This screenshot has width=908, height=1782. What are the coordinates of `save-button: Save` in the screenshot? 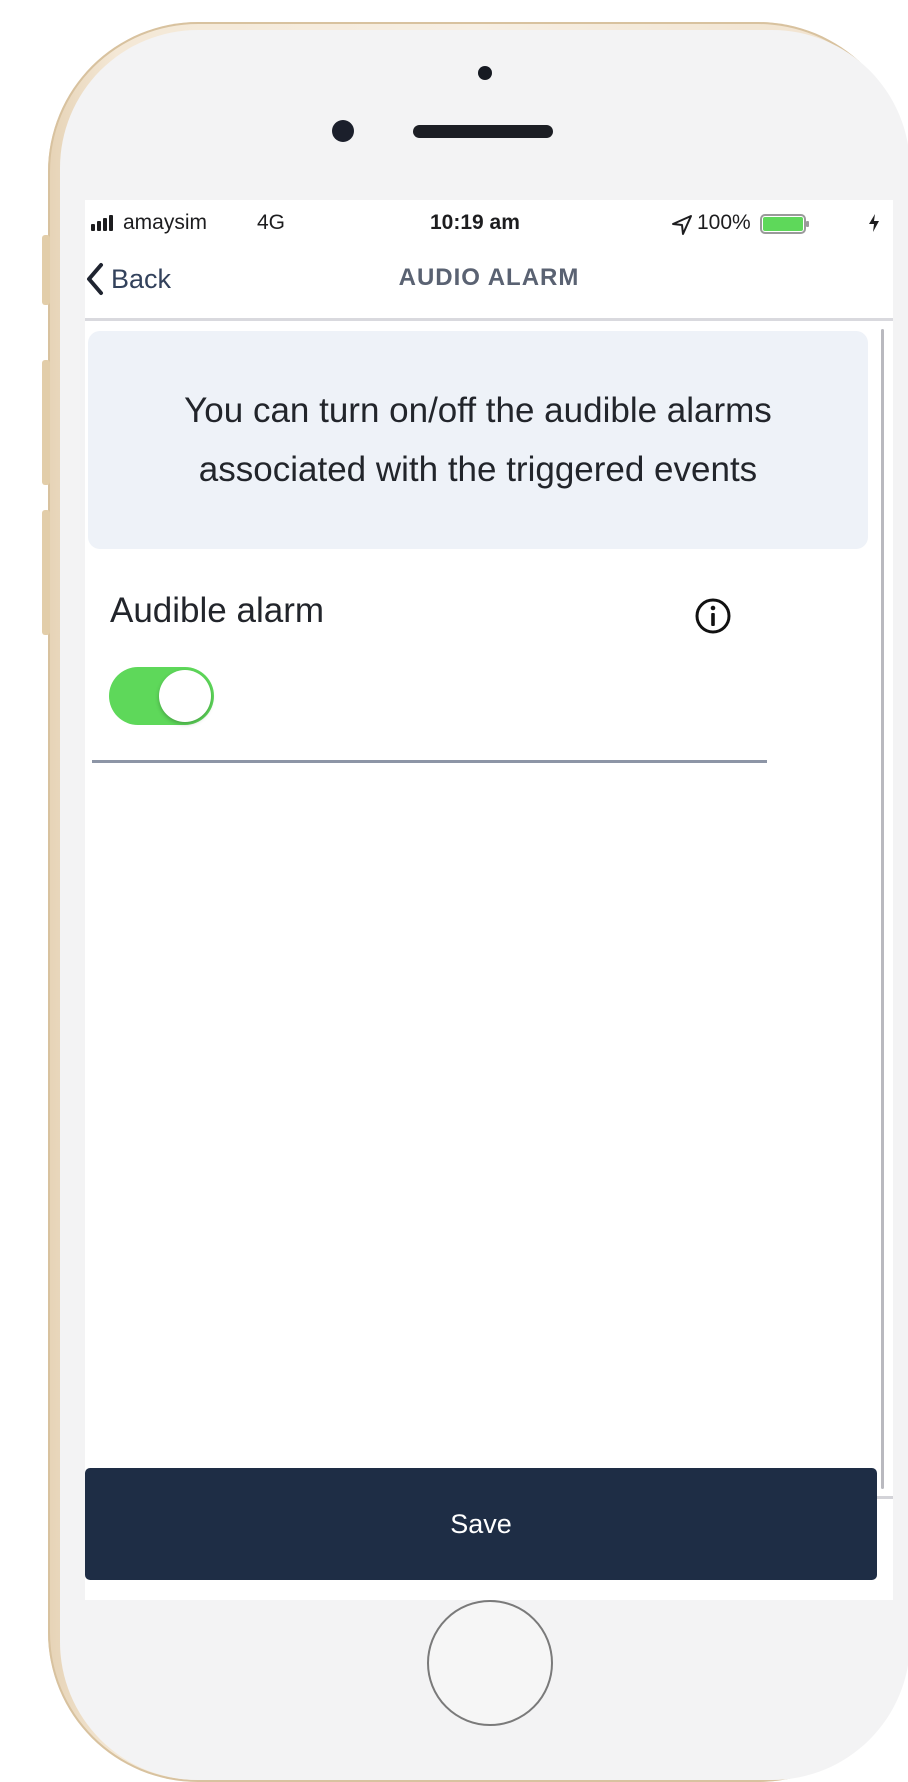 It's located at (481, 1524).